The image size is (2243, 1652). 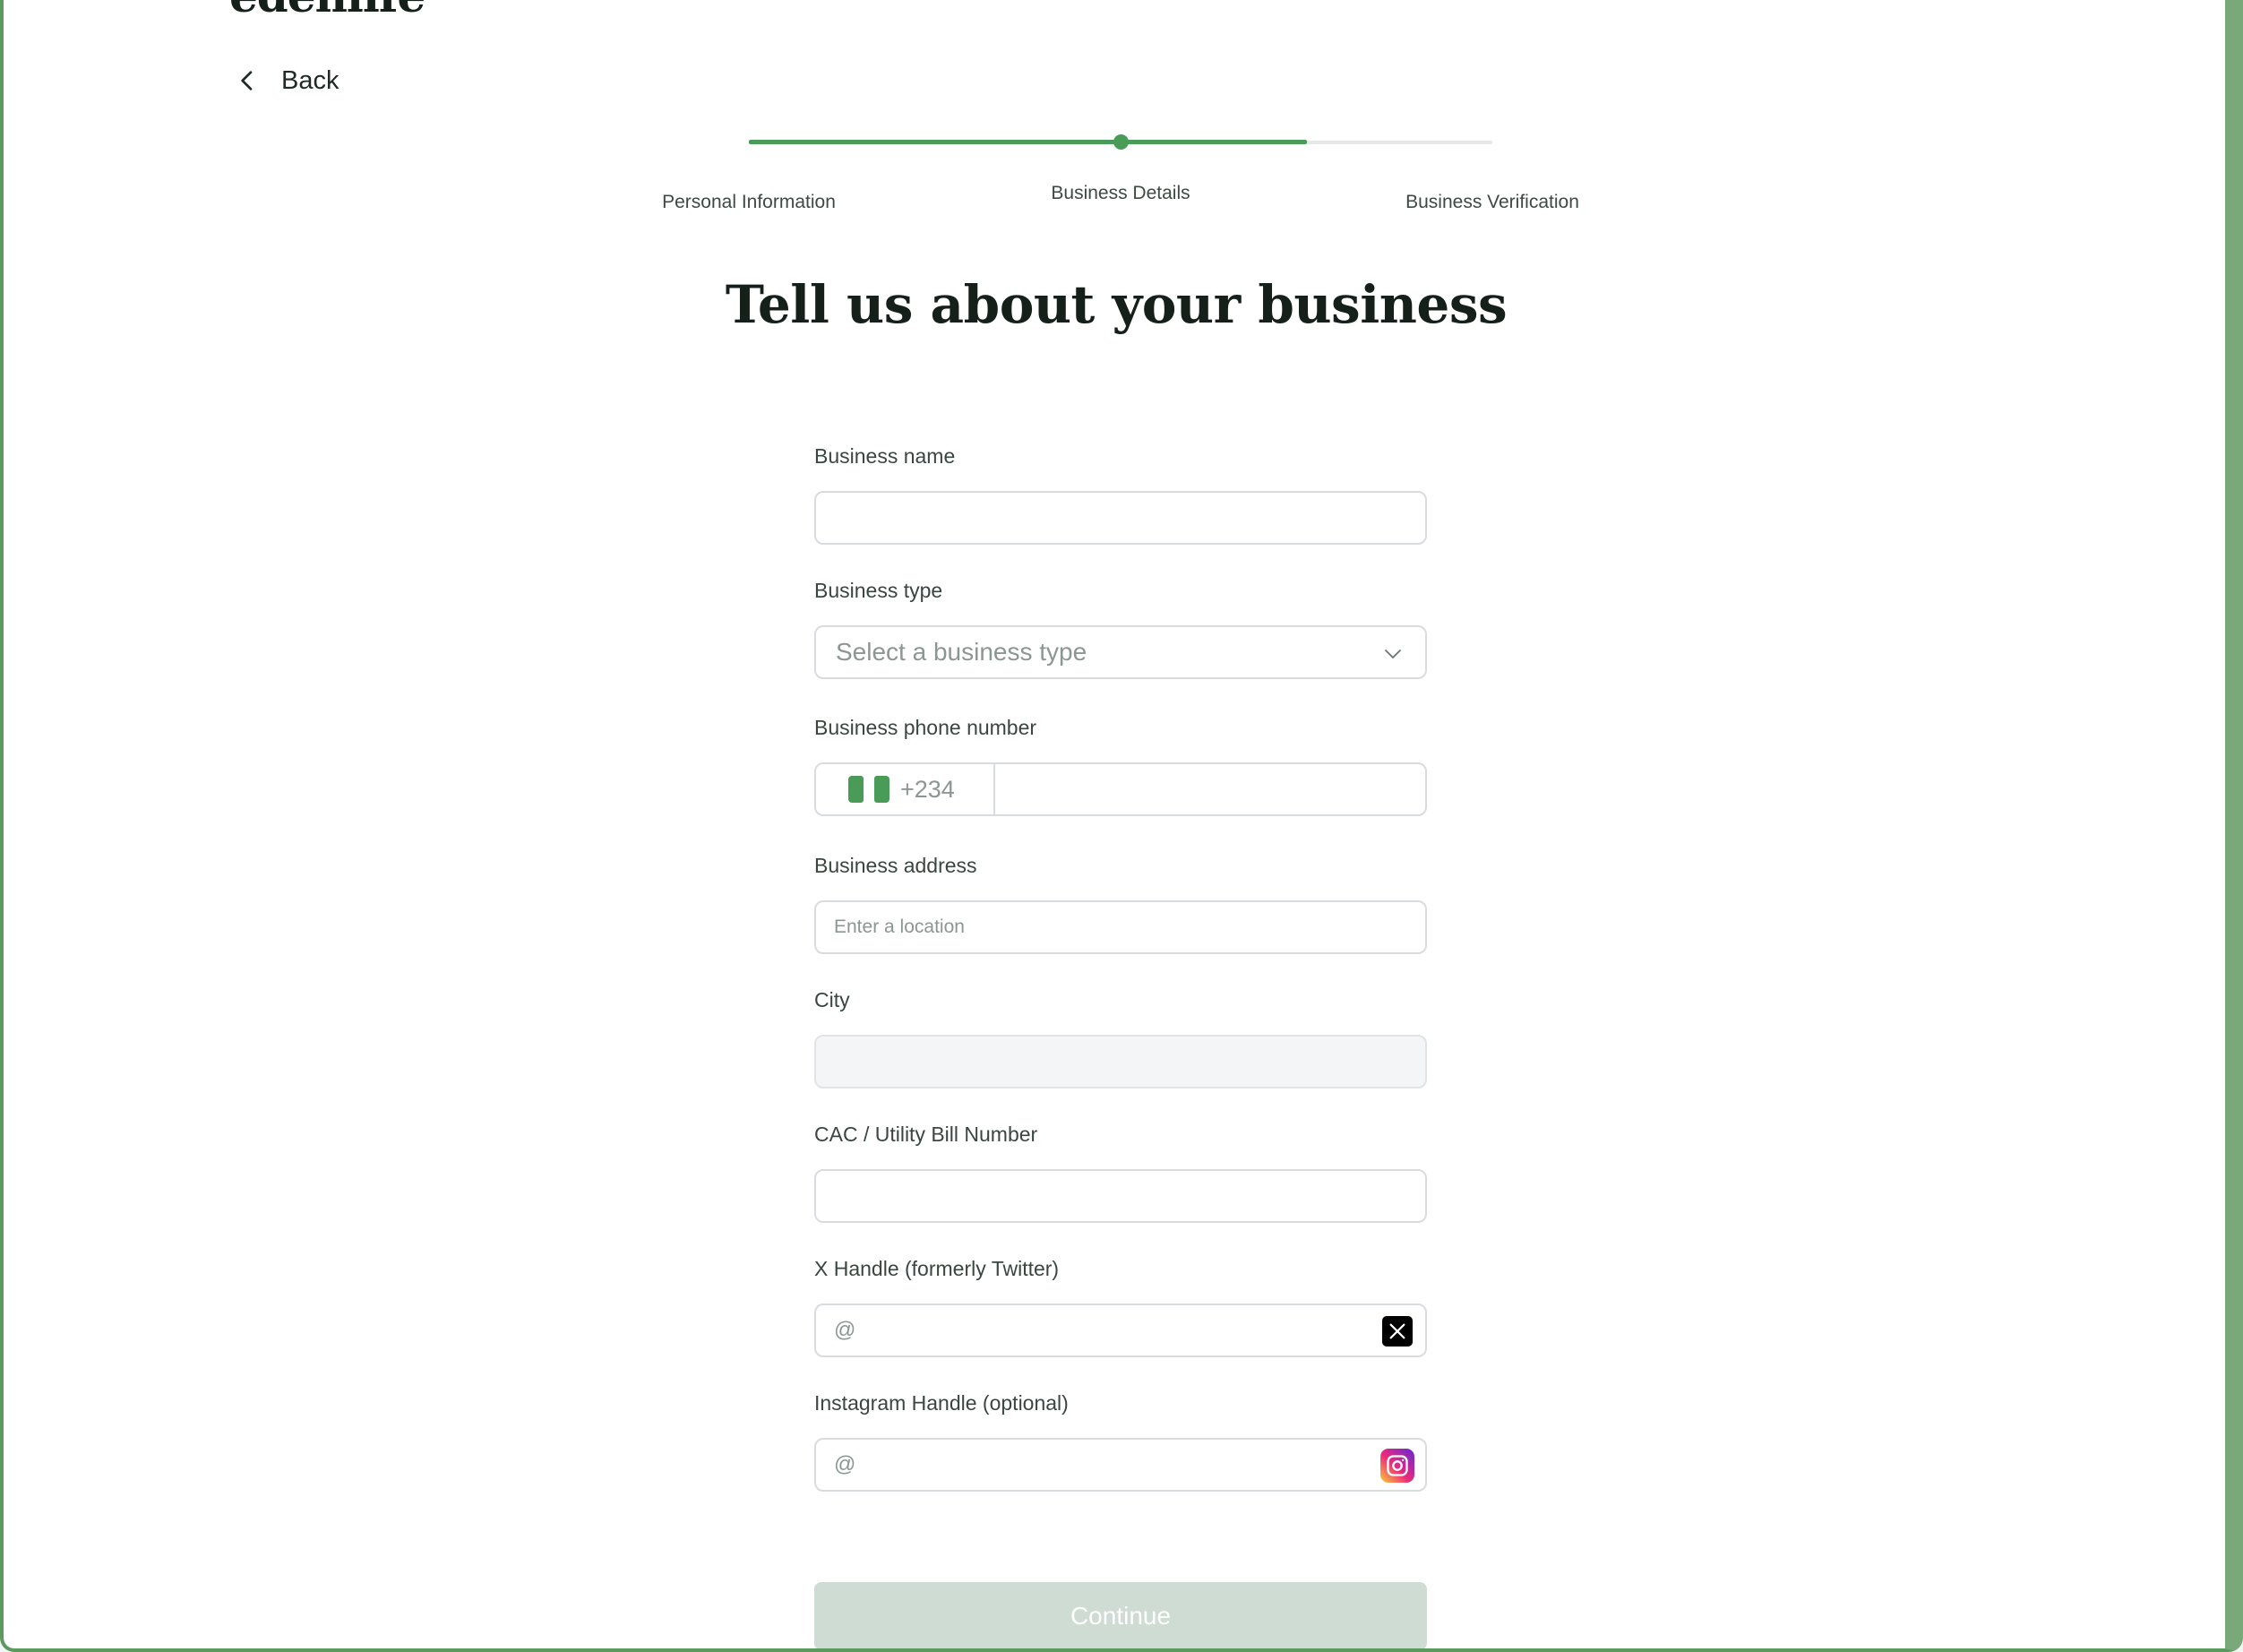 I want to click on business-type-placeholder: Select a business type, so click(x=962, y=652).